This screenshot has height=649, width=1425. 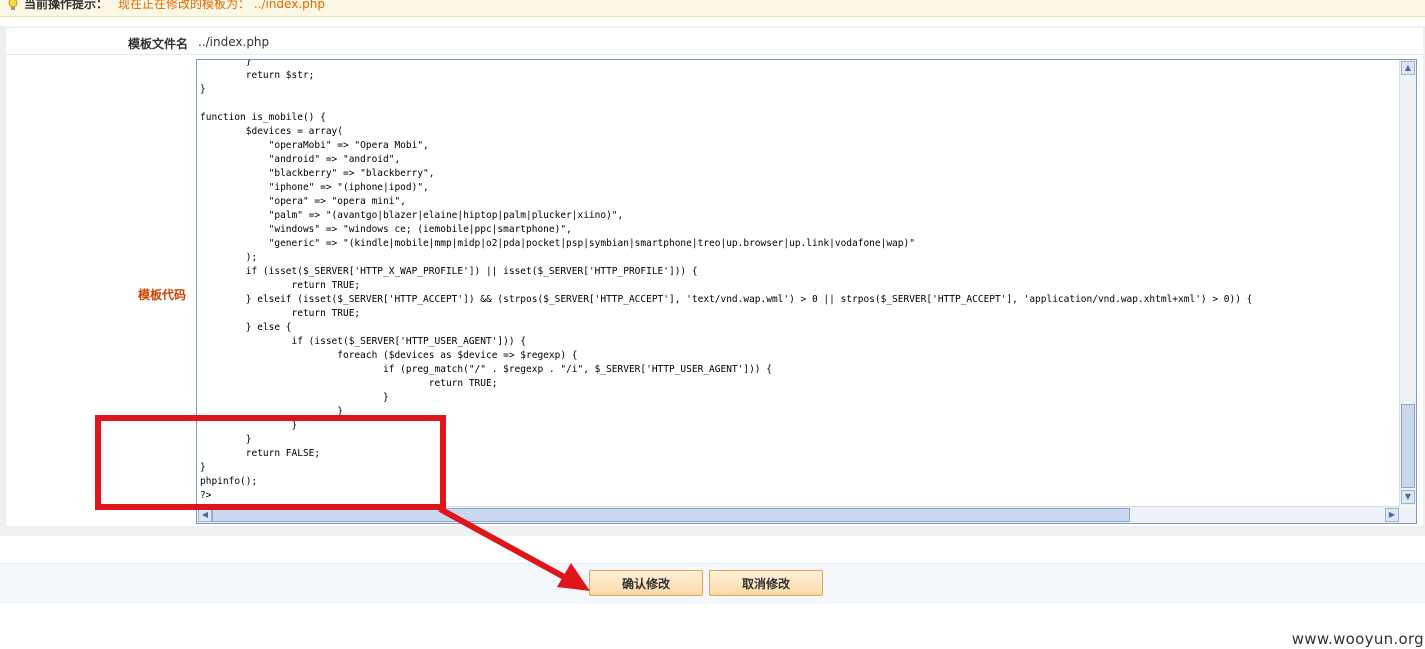 What do you see at coordinates (1357, 639) in the screenshot?
I see `watermark: www.wooyun.org` at bounding box center [1357, 639].